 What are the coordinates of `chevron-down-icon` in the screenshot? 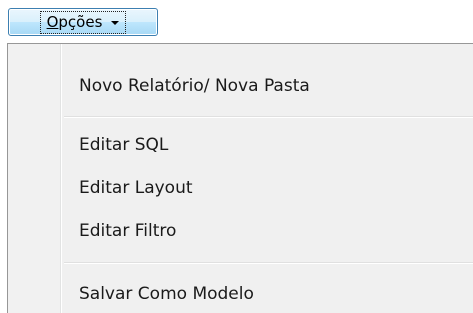 It's located at (115, 22).